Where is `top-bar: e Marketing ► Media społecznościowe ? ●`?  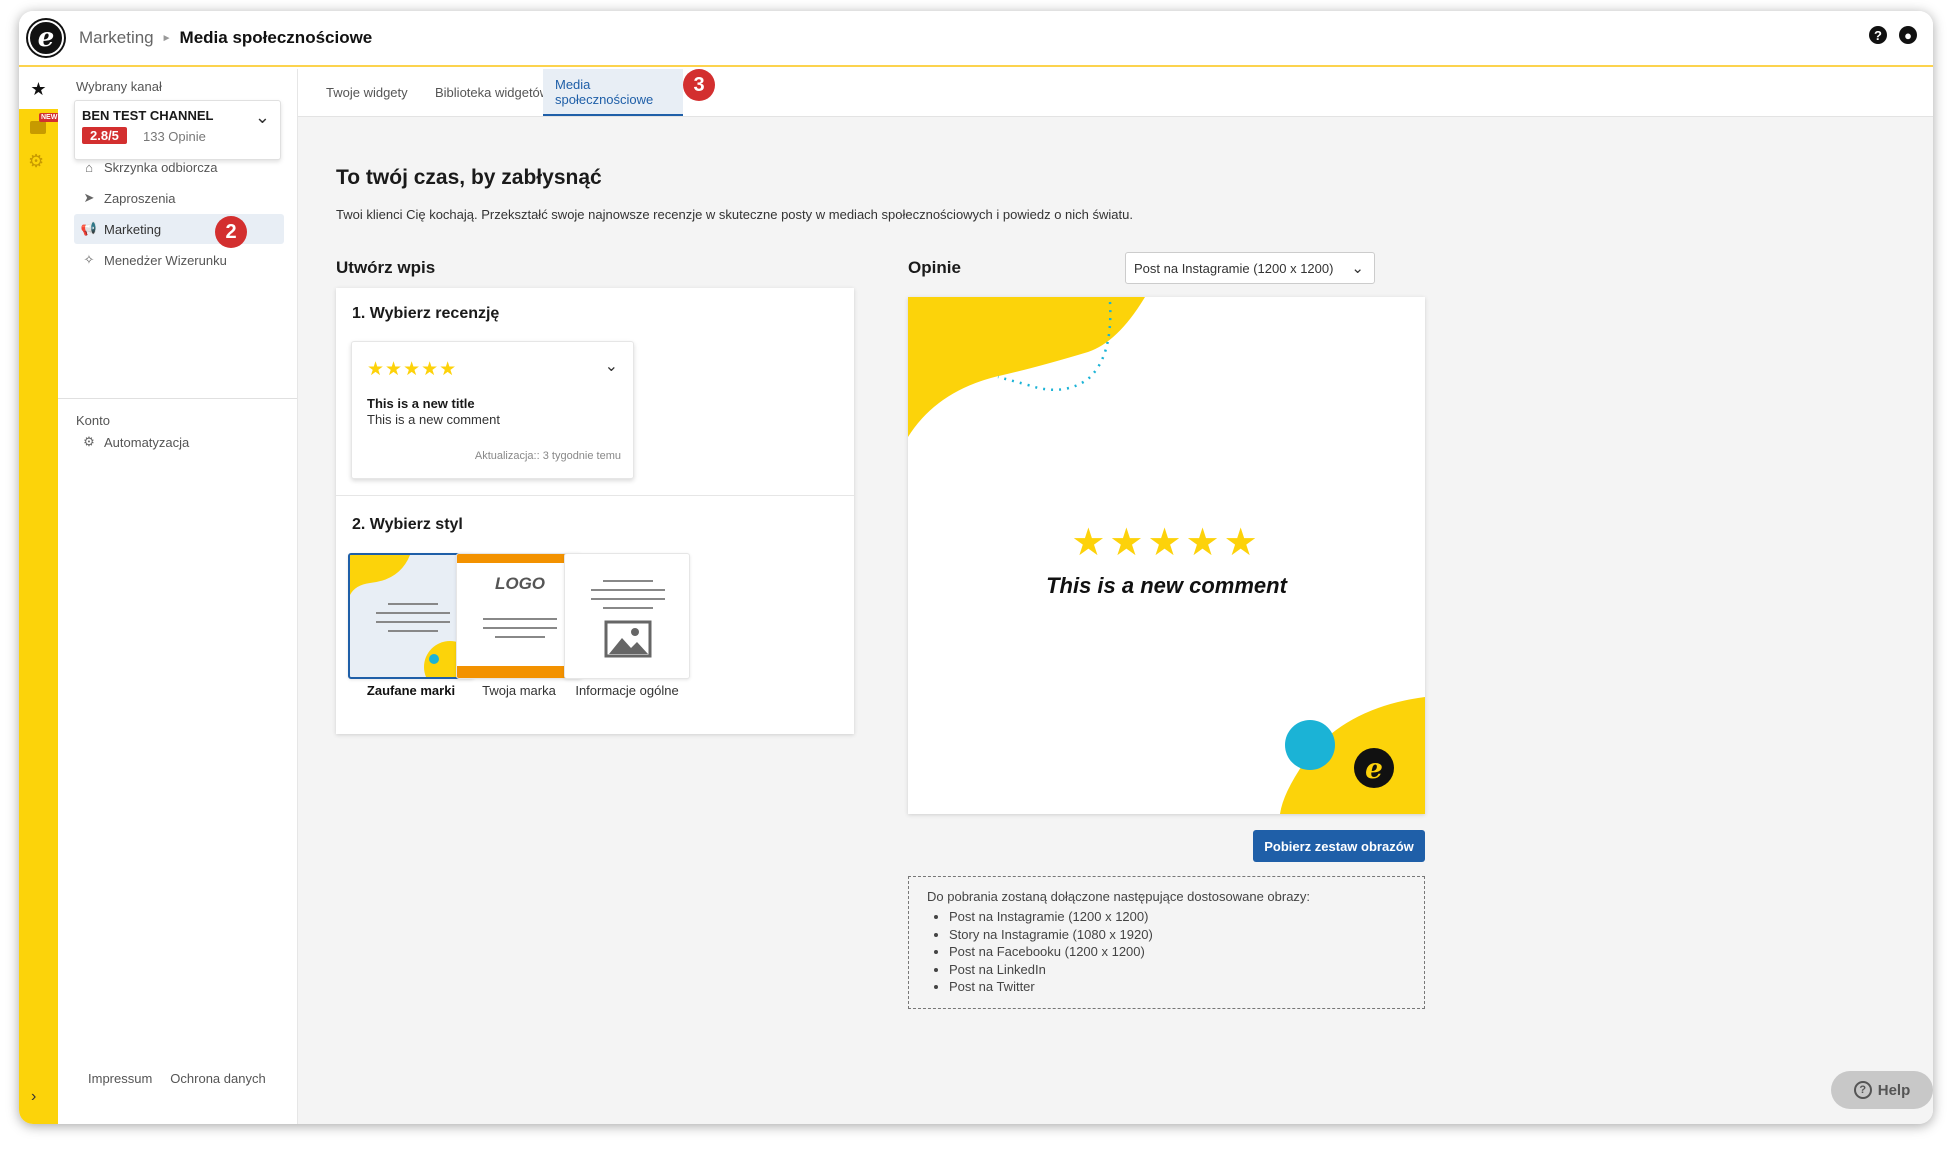
top-bar: e Marketing ► Media społecznościowe ? ● is located at coordinates (976, 39).